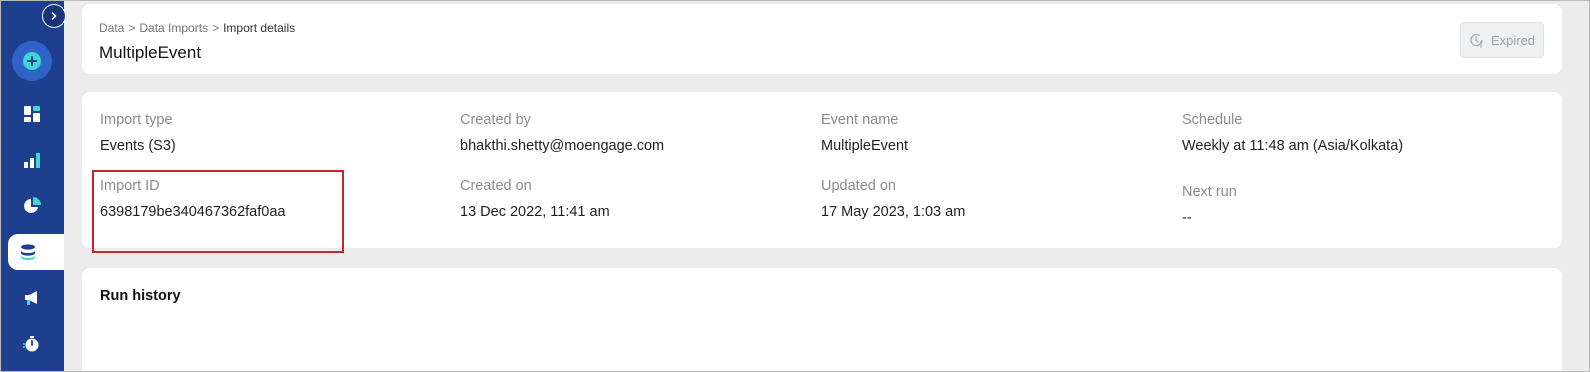 Image resolution: width=1590 pixels, height=372 pixels. I want to click on sidebar-item-dashboard, so click(32, 114).